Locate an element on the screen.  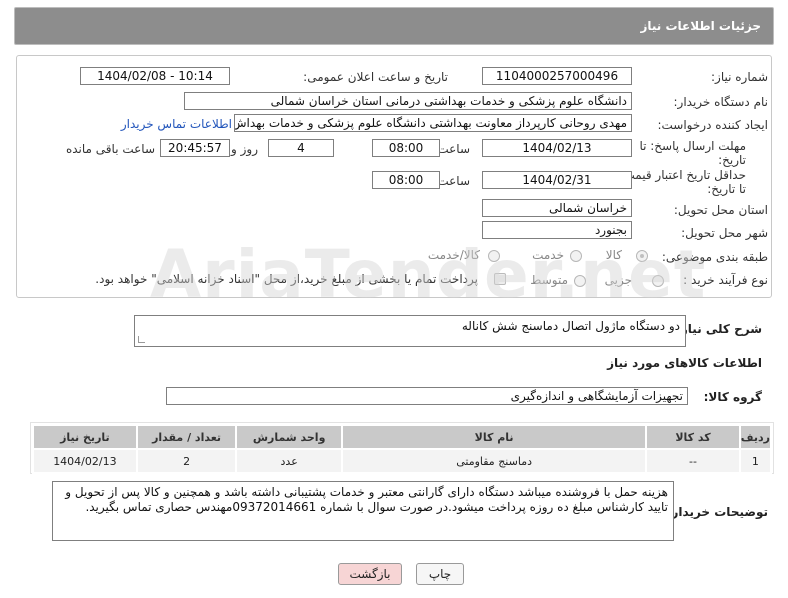
time-remaining-field: 20:45:57 is located at coordinates (195, 148).